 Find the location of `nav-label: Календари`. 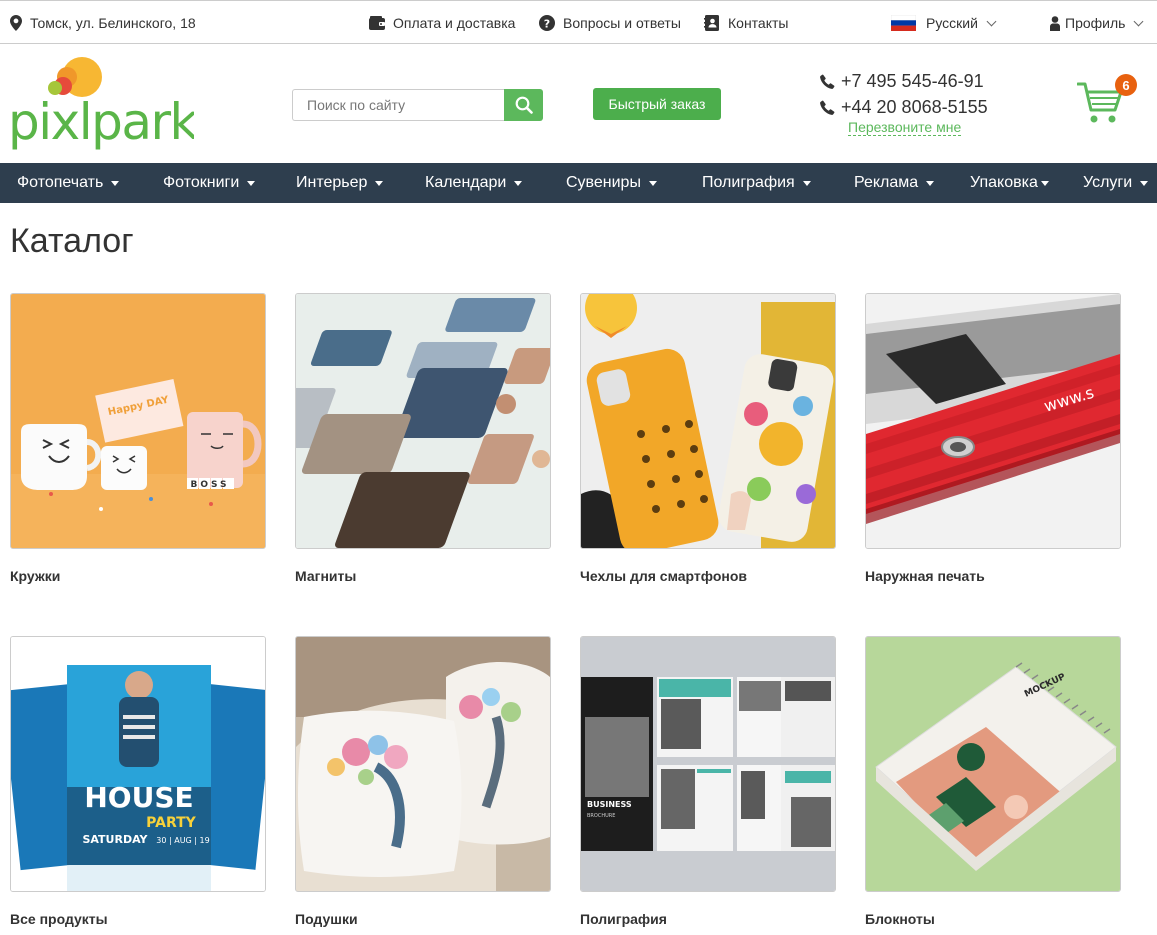

nav-label: Календари is located at coordinates (466, 182).